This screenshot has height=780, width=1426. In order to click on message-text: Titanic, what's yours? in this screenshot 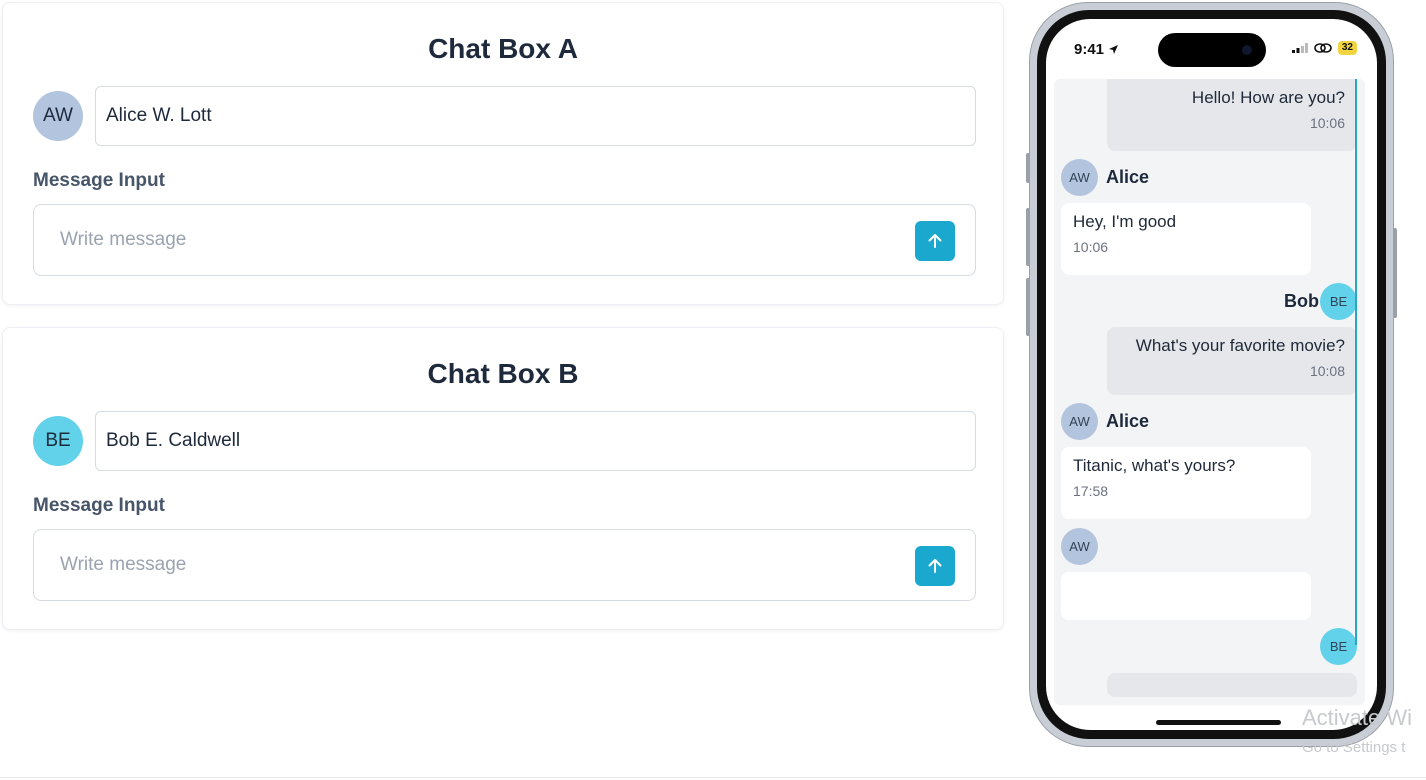, I will do `click(1154, 465)`.